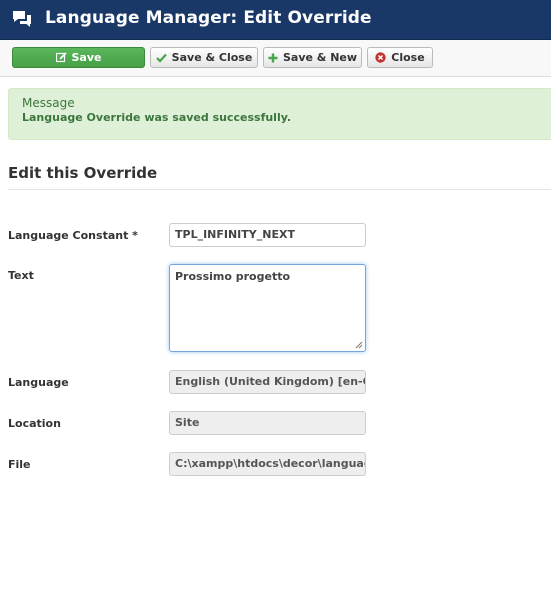 The width and height of the screenshot is (551, 602). I want to click on save-button-label: Save, so click(86, 57).